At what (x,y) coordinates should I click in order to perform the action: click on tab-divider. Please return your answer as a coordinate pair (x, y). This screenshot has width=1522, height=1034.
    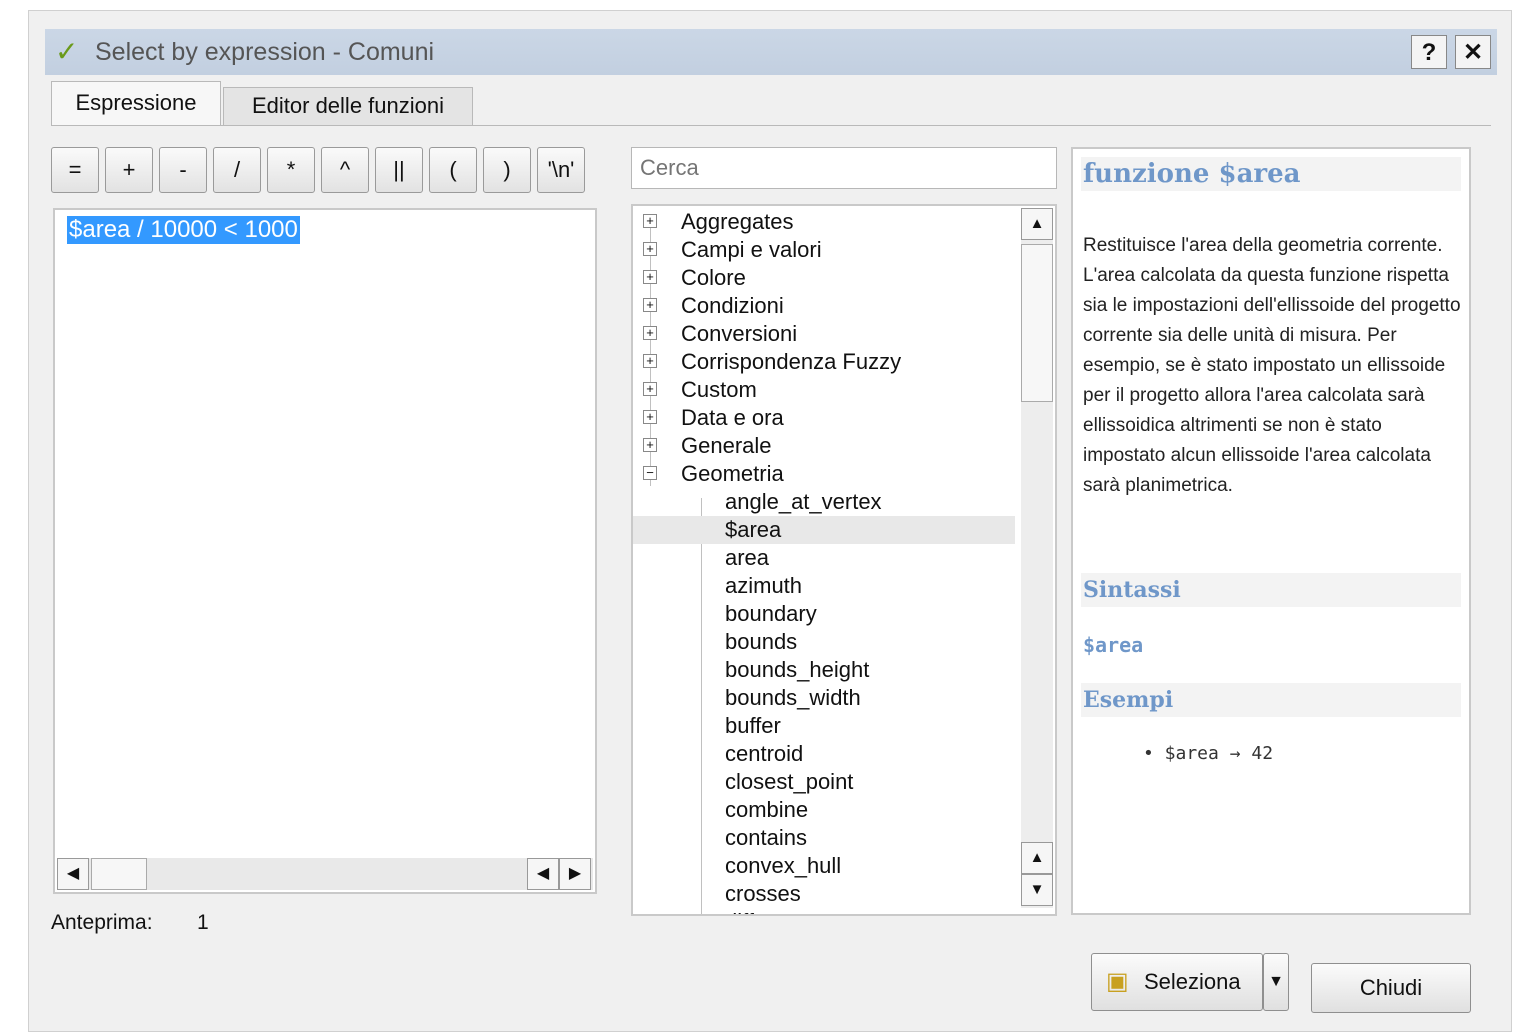
    Looking at the image, I should click on (771, 125).